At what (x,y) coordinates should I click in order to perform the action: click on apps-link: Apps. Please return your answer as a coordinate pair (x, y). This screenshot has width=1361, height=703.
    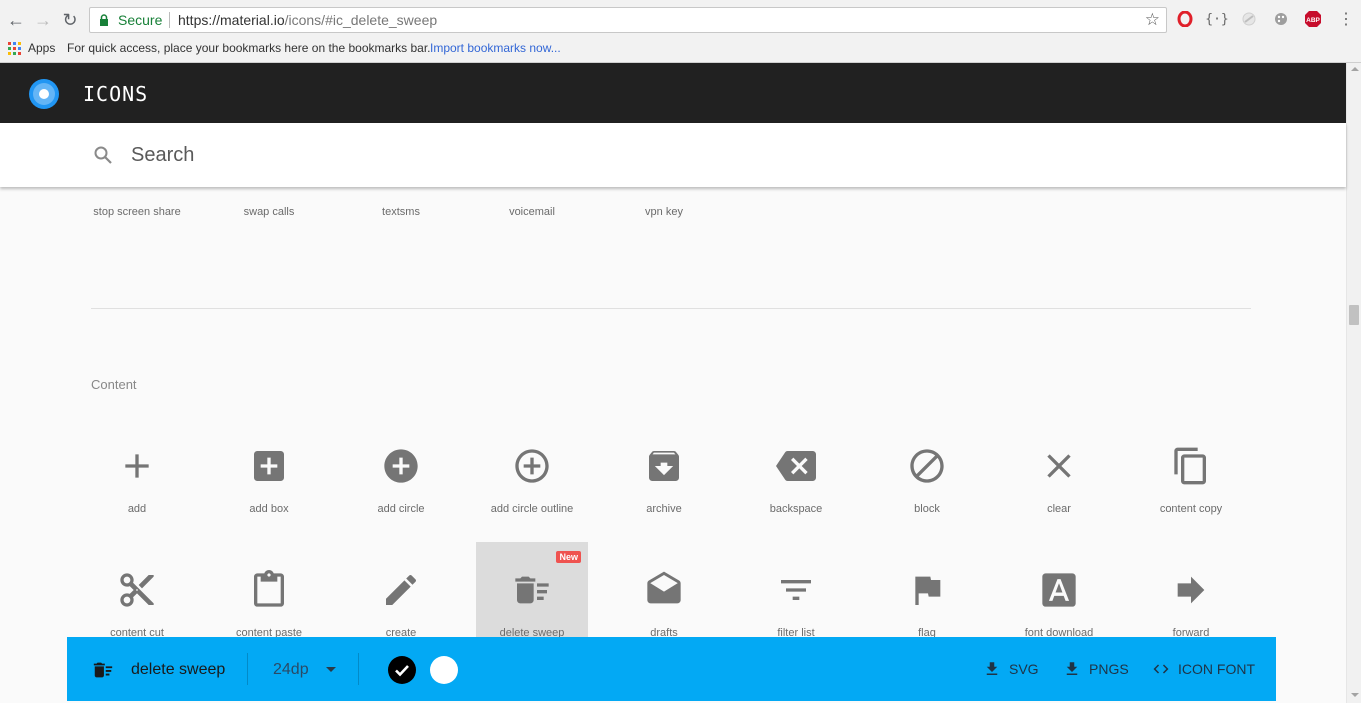
    Looking at the image, I should click on (41, 48).